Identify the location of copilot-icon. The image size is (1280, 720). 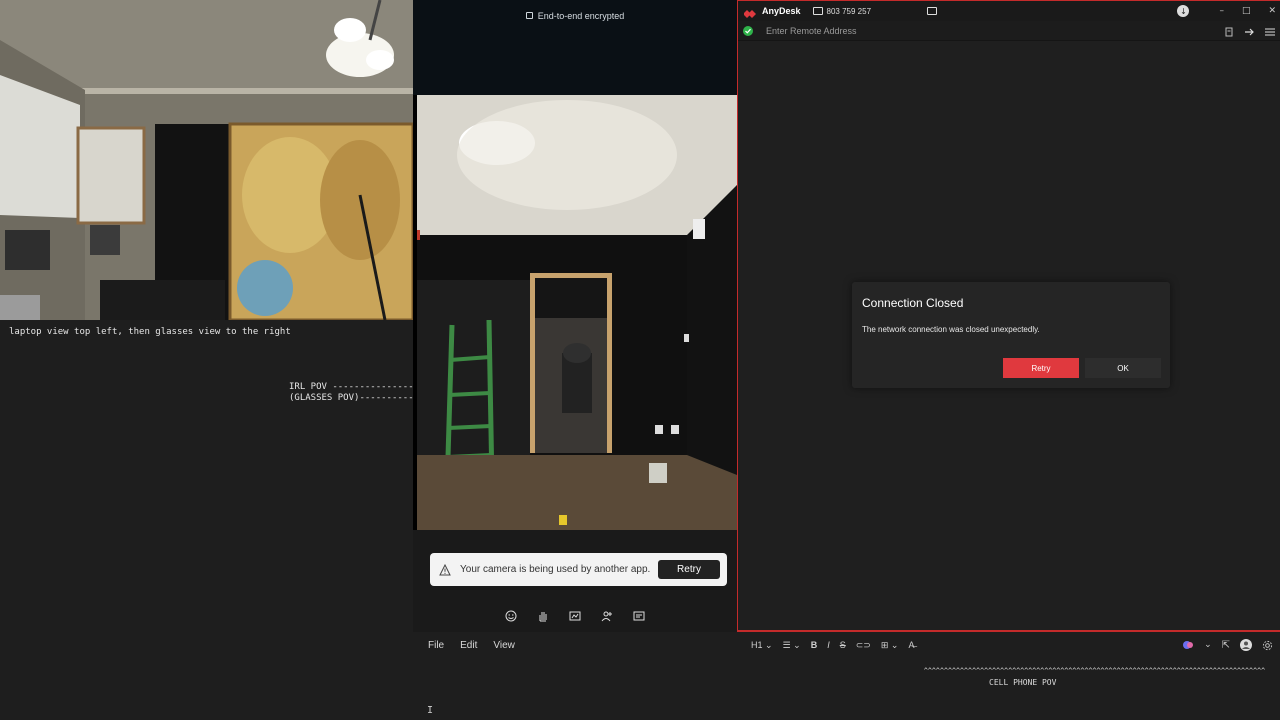
(1188, 645).